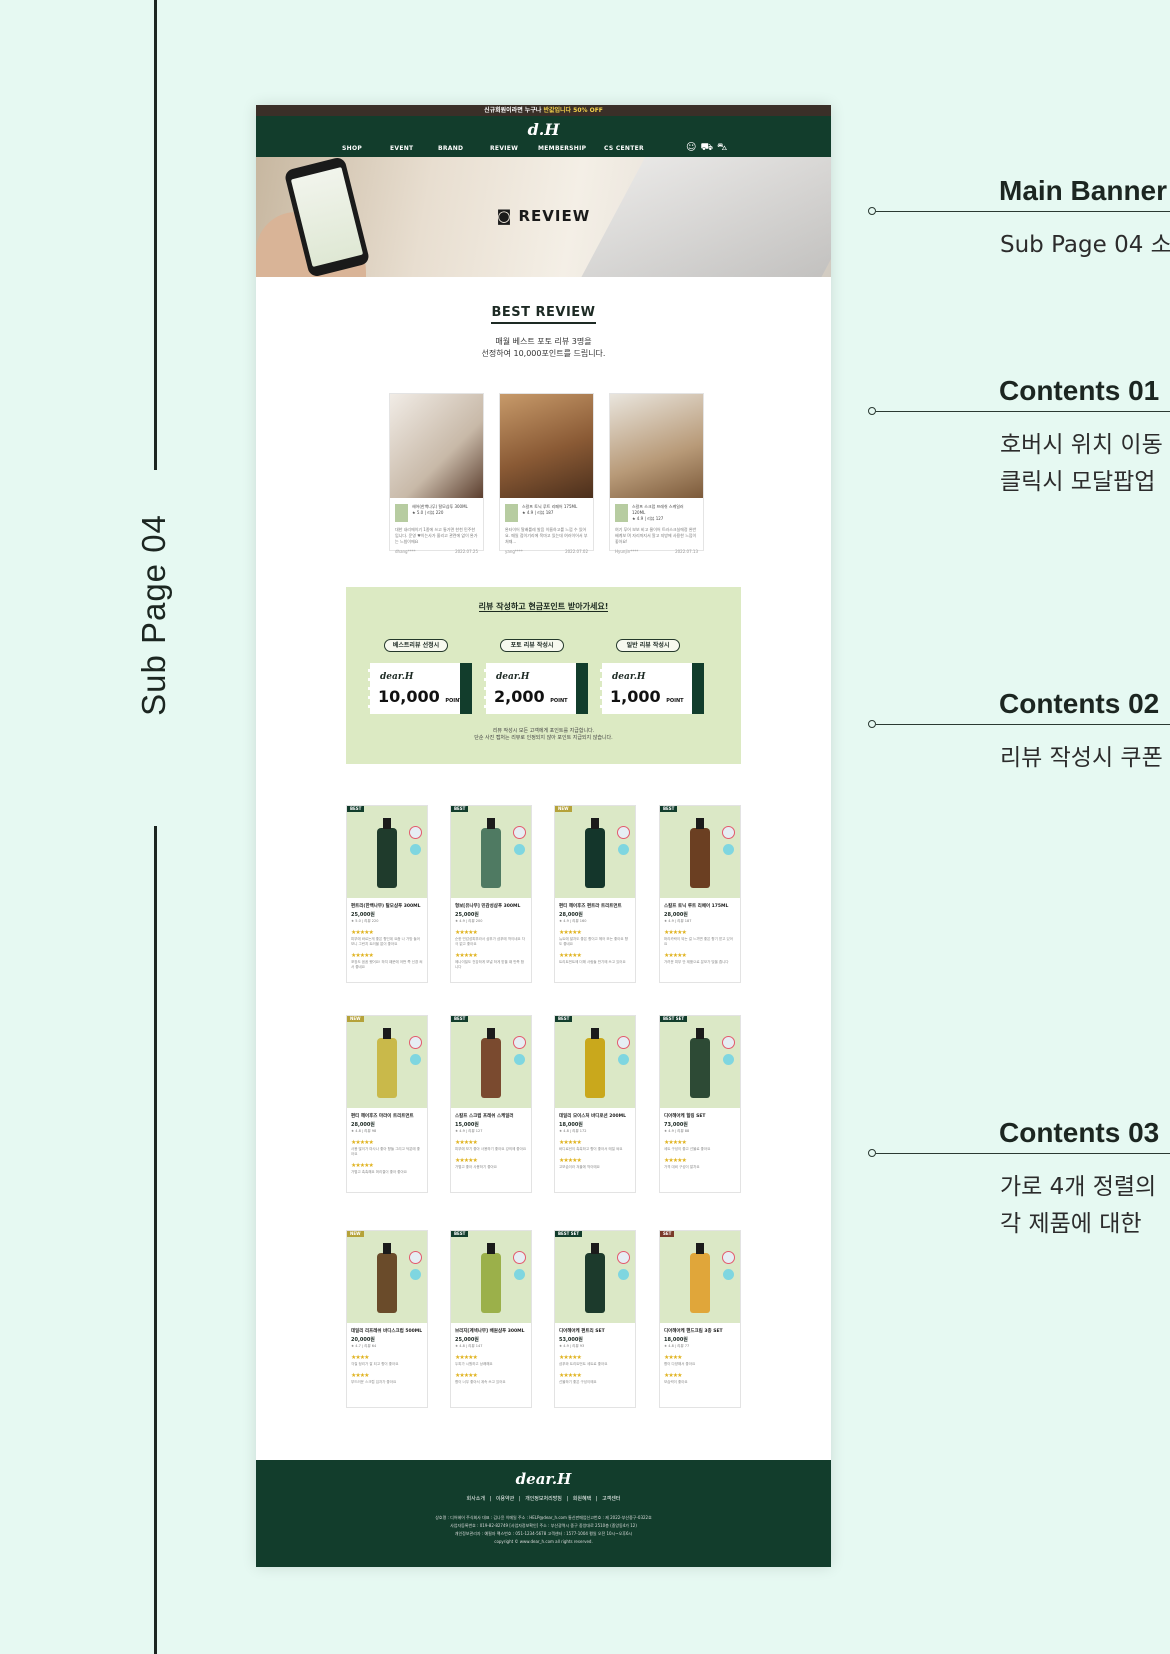 This screenshot has height=1654, width=1170. What do you see at coordinates (543, 129) in the screenshot?
I see `site-logo: d.H` at bounding box center [543, 129].